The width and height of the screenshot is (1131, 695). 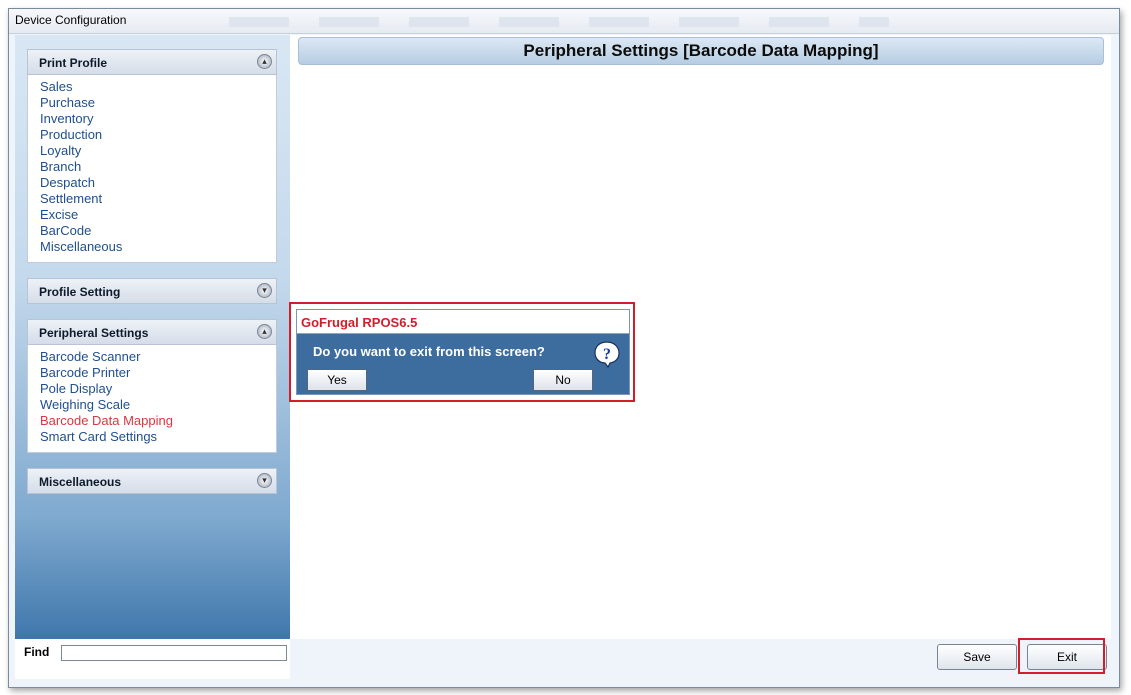 I want to click on sidebar-item-excise: Excise, so click(x=158, y=215).